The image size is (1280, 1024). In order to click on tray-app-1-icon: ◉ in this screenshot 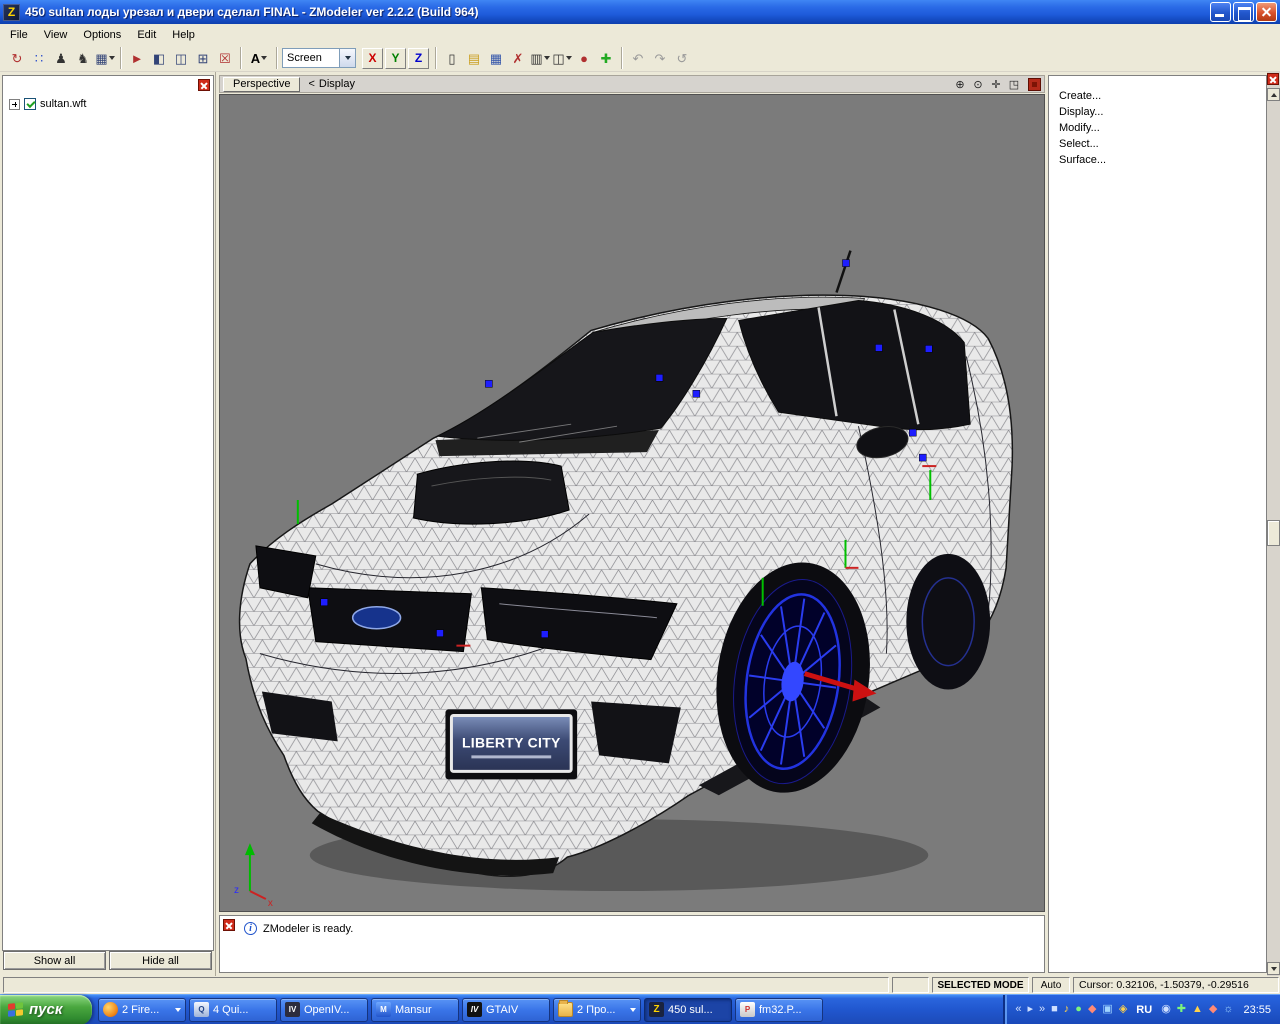, I will do `click(1166, 1009)`.